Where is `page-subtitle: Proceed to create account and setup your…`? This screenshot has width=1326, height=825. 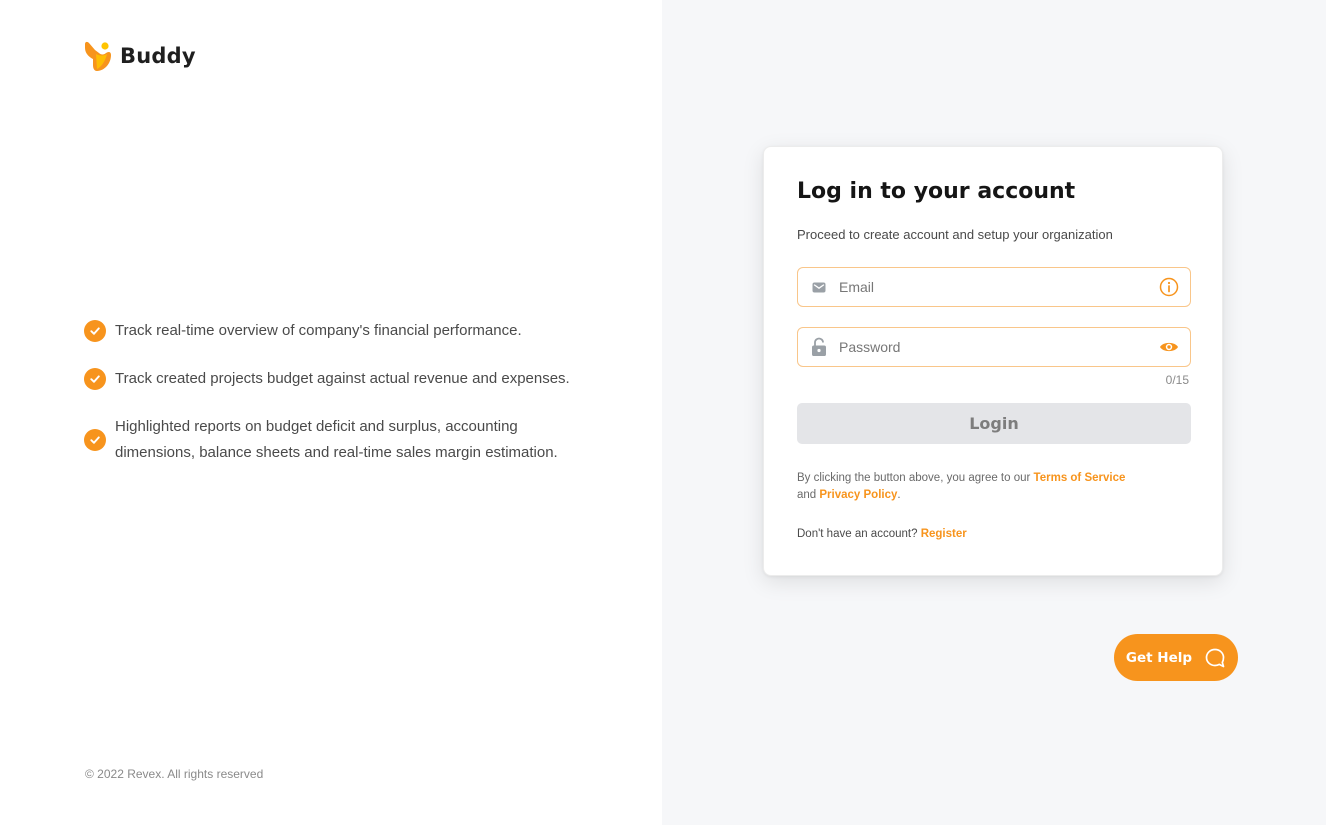
page-subtitle: Proceed to create account and setup your… is located at coordinates (955, 234).